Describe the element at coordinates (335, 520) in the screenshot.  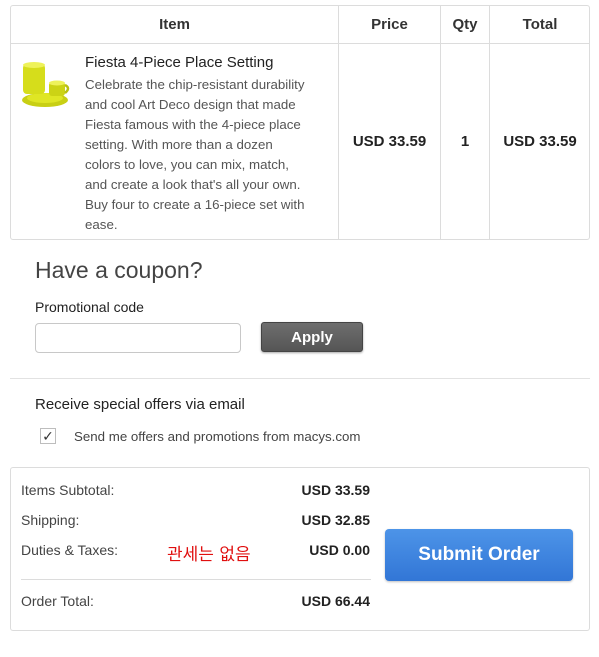
I see `shipping-value: USD 32.85` at that location.